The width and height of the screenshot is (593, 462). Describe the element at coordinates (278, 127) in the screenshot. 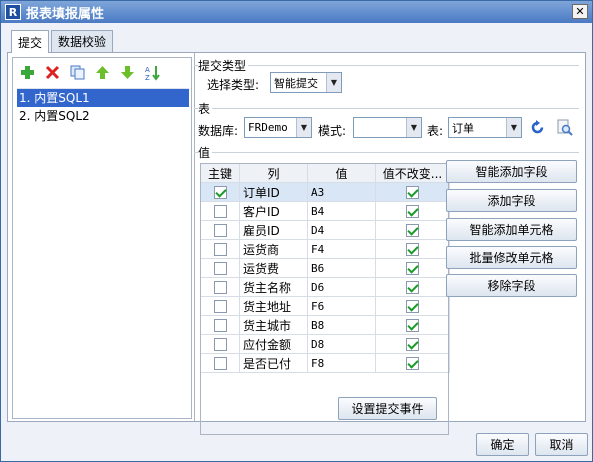

I see `database-select: FRDemo ▼` at that location.